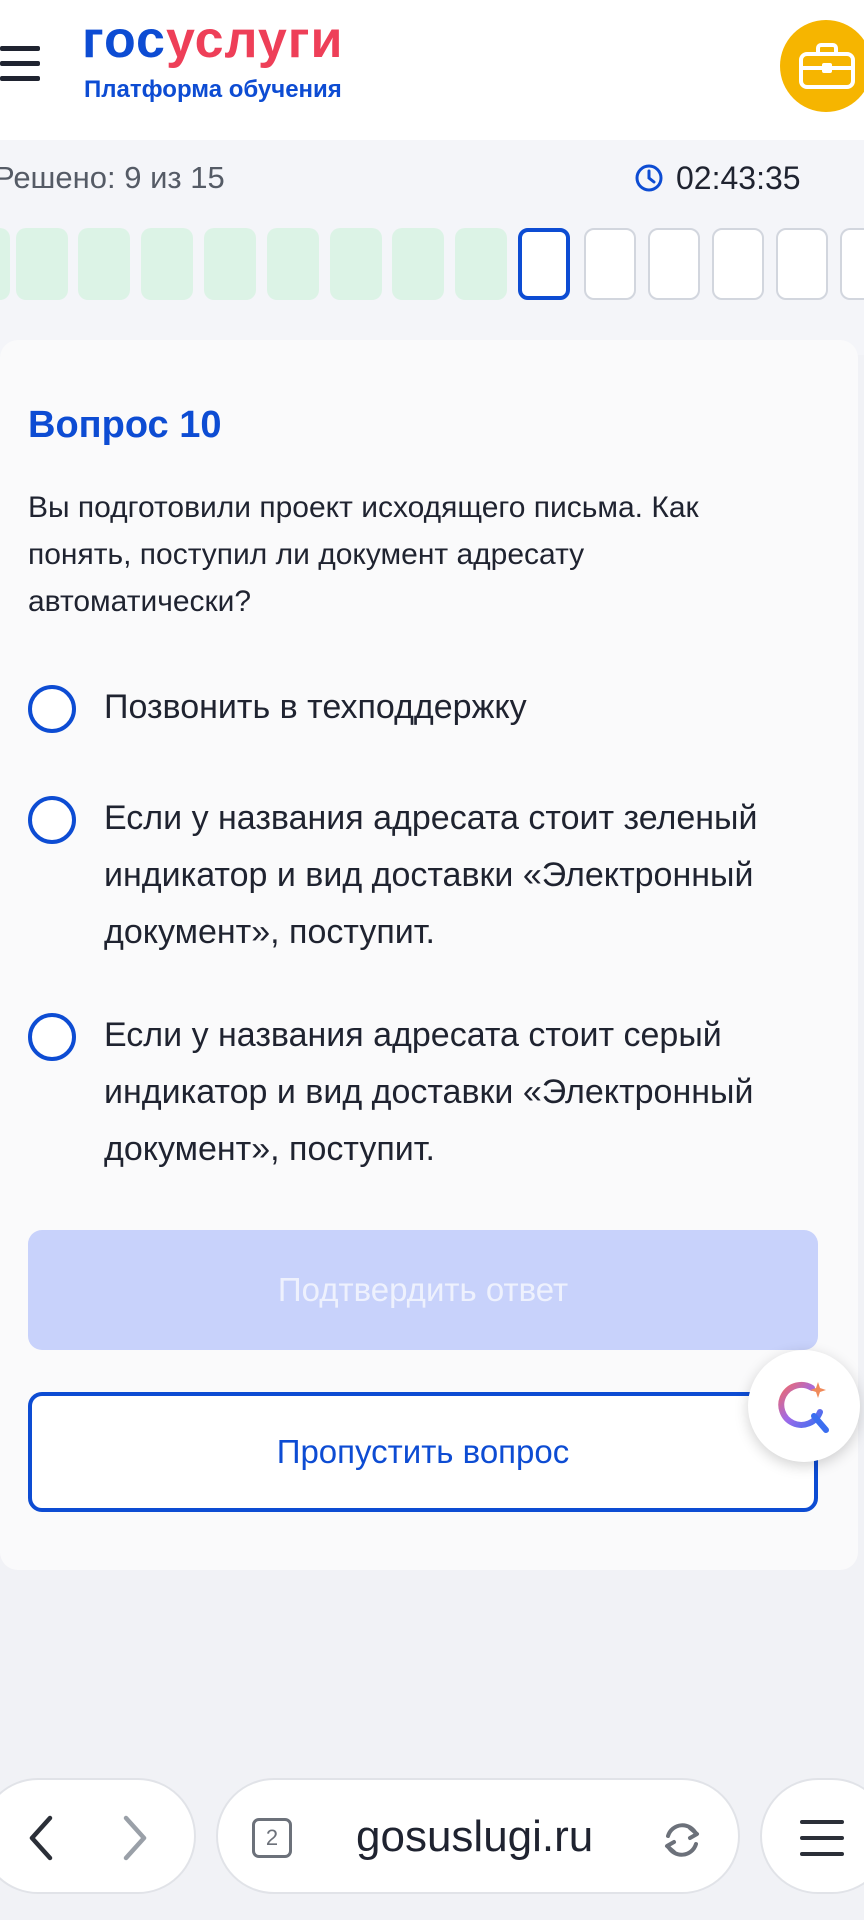 The image size is (864, 1920). Describe the element at coordinates (474, 1837) in the screenshot. I see `url-text: gosuslugi.ru` at that location.